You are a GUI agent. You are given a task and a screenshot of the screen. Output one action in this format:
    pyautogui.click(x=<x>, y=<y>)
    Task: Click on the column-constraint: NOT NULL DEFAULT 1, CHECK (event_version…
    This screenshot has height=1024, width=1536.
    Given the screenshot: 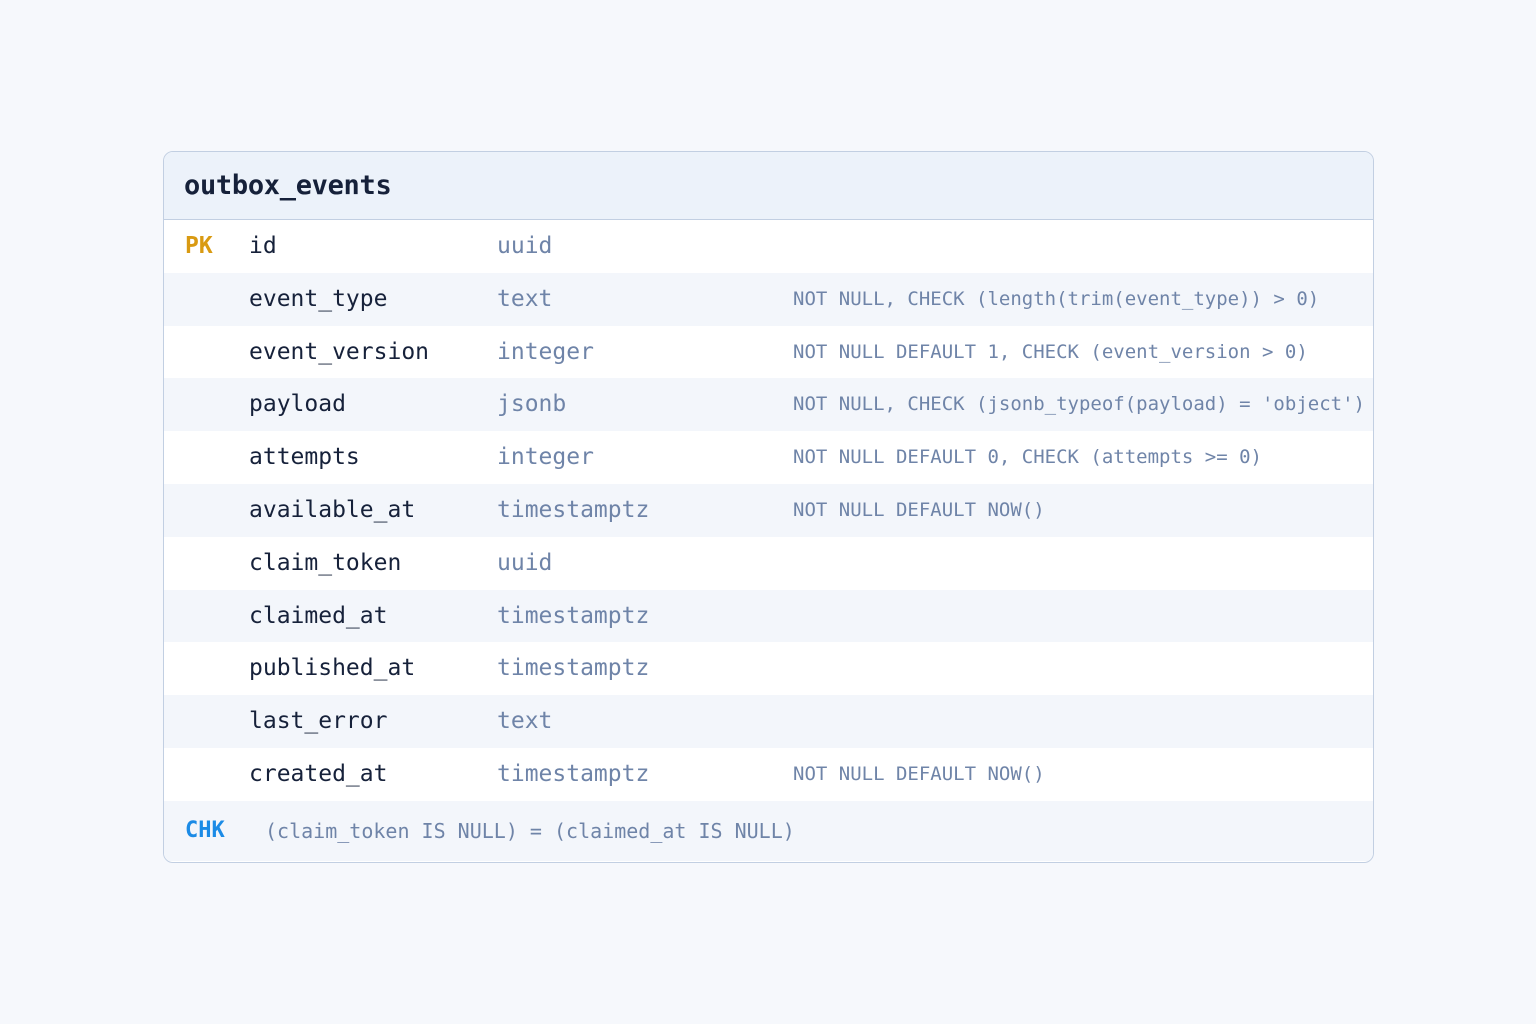 What is the action you would take?
    pyautogui.click(x=1050, y=351)
    